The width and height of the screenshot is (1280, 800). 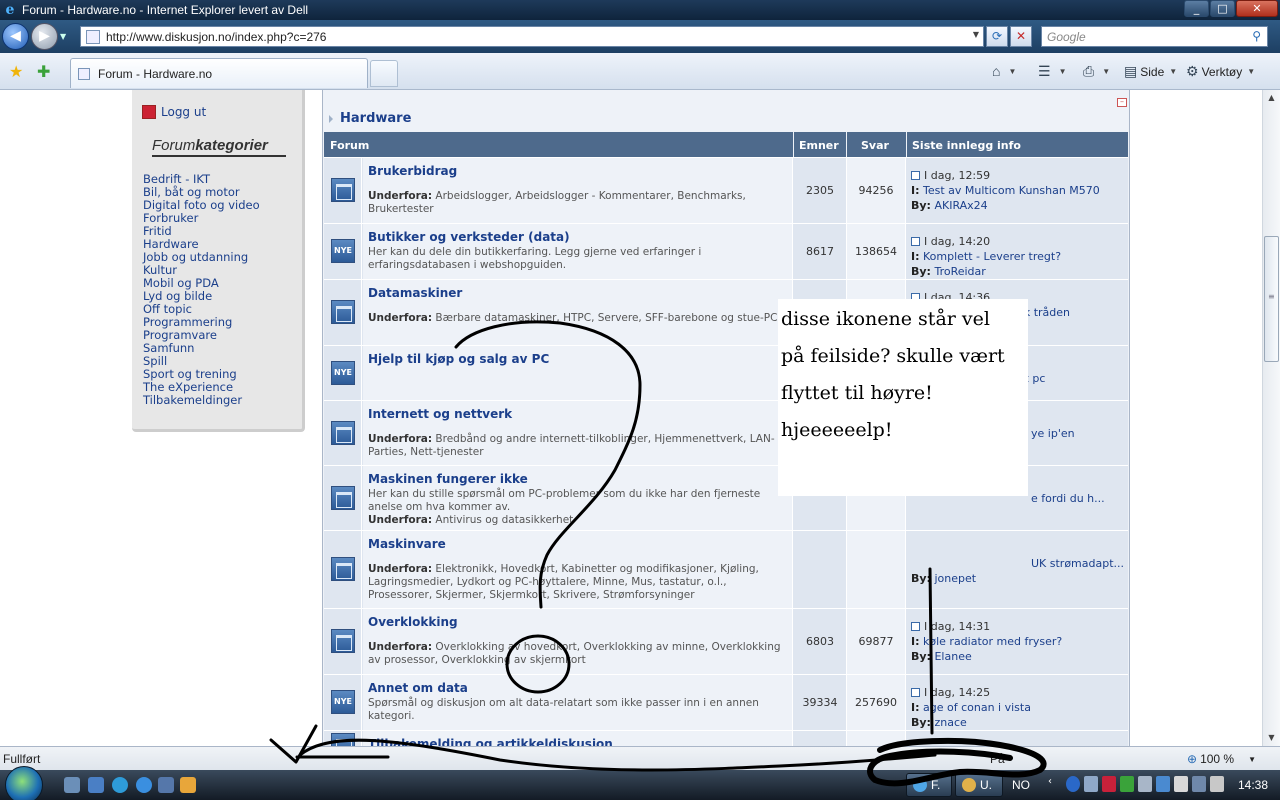 What do you see at coordinates (1073, 784) in the screenshot?
I see `bluetooth-icon` at bounding box center [1073, 784].